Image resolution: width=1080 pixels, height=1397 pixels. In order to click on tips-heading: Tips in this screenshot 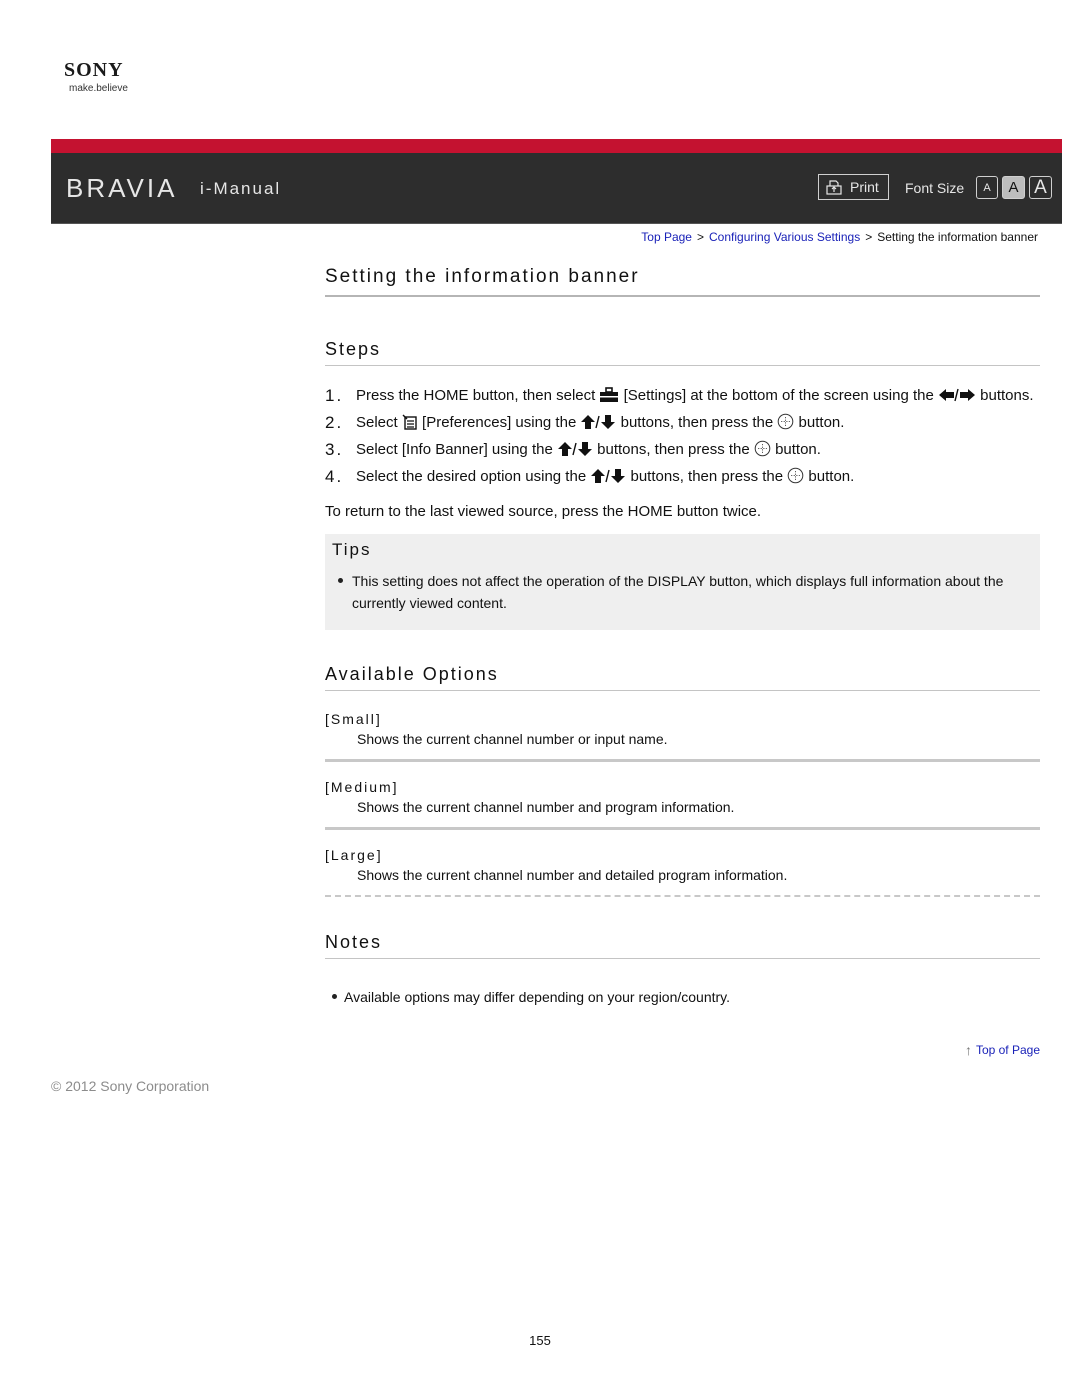, I will do `click(352, 549)`.